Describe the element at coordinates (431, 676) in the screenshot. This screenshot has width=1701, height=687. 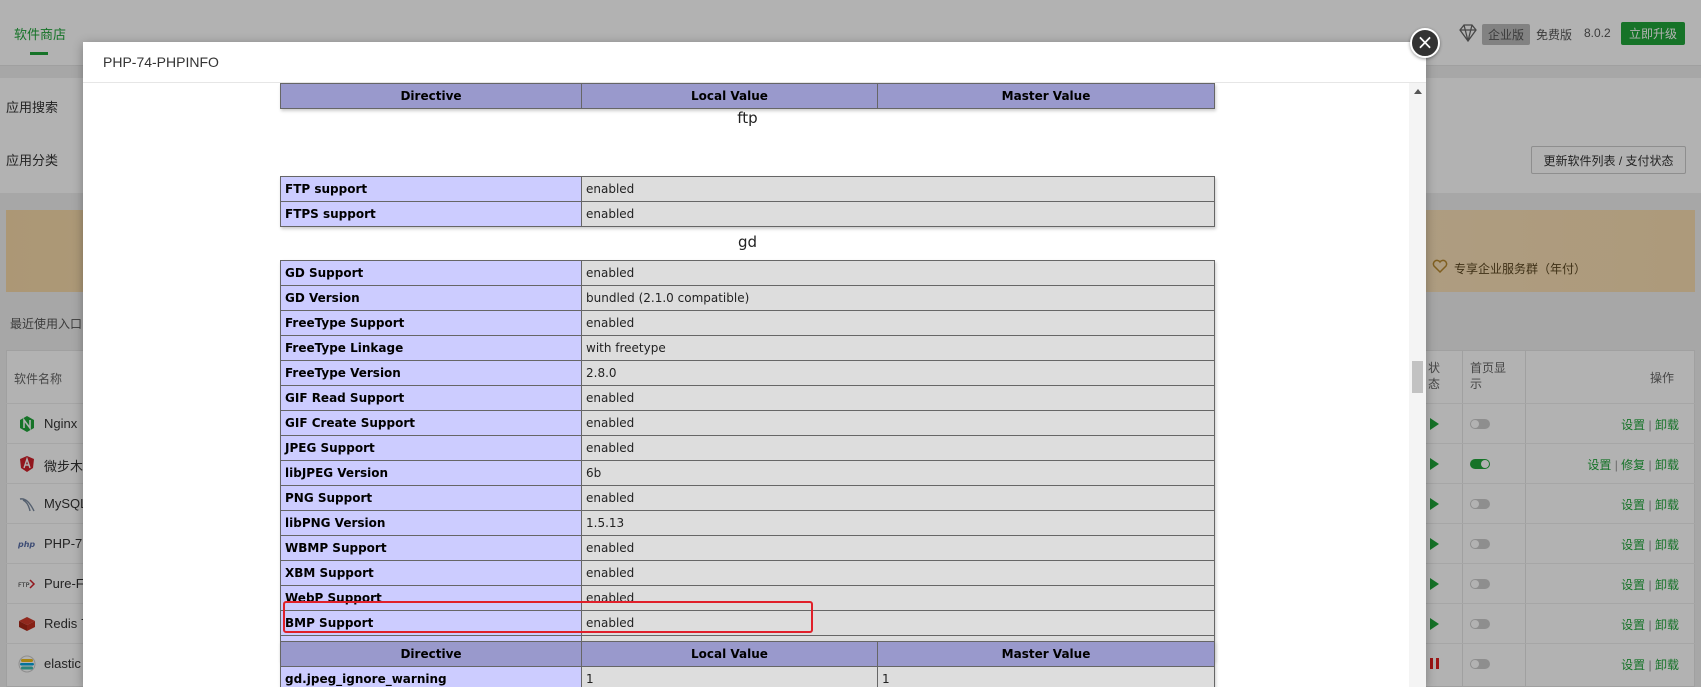
I see `directive-cell: gd.jpeg_ignore_warning` at that location.